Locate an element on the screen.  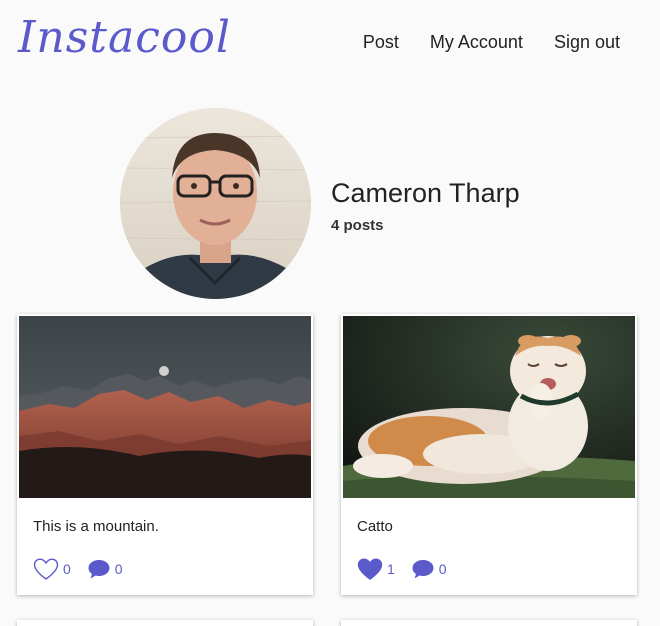
like-count: 1 is located at coordinates (391, 569).